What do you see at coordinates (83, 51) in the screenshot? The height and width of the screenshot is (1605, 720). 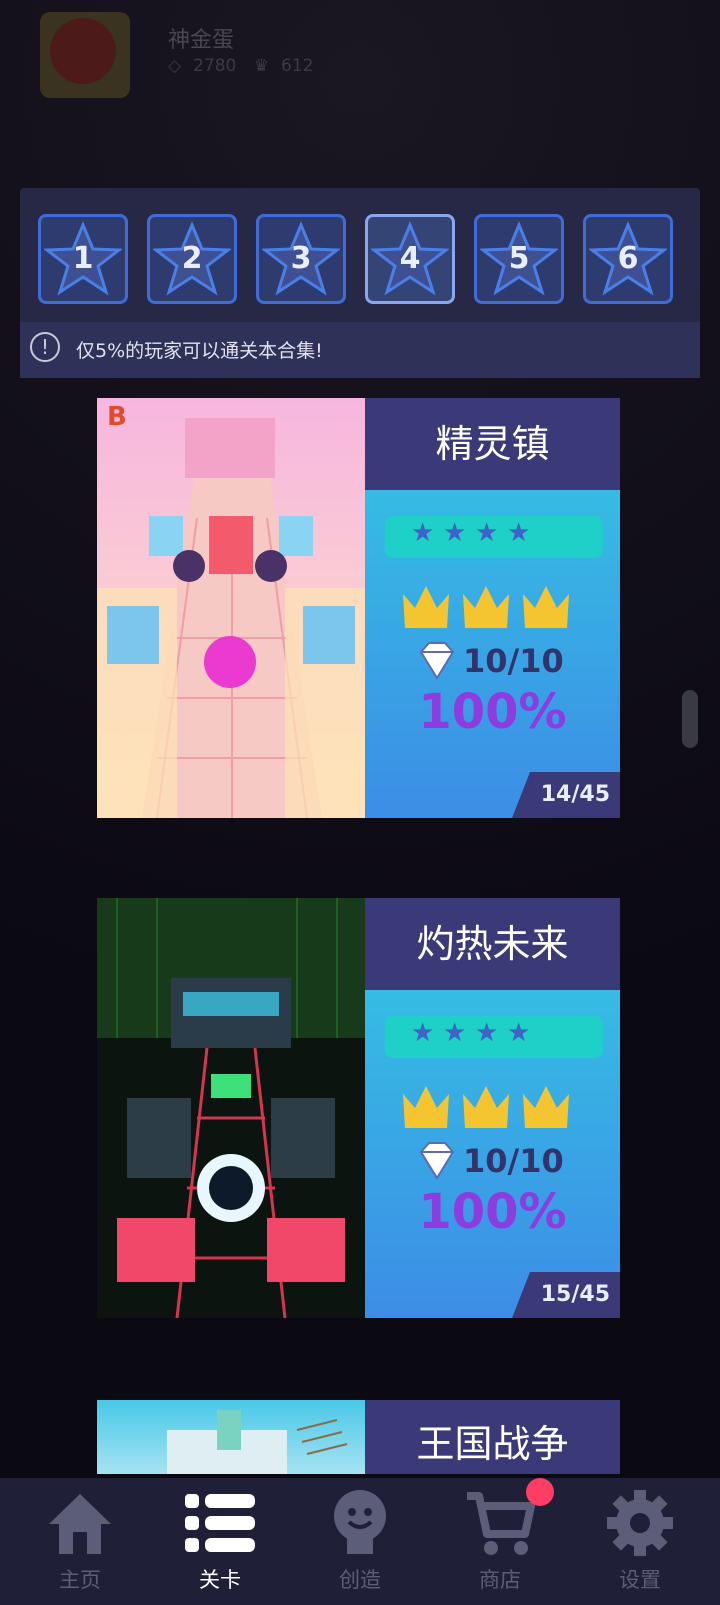 I see `avatar-ball-icon` at bounding box center [83, 51].